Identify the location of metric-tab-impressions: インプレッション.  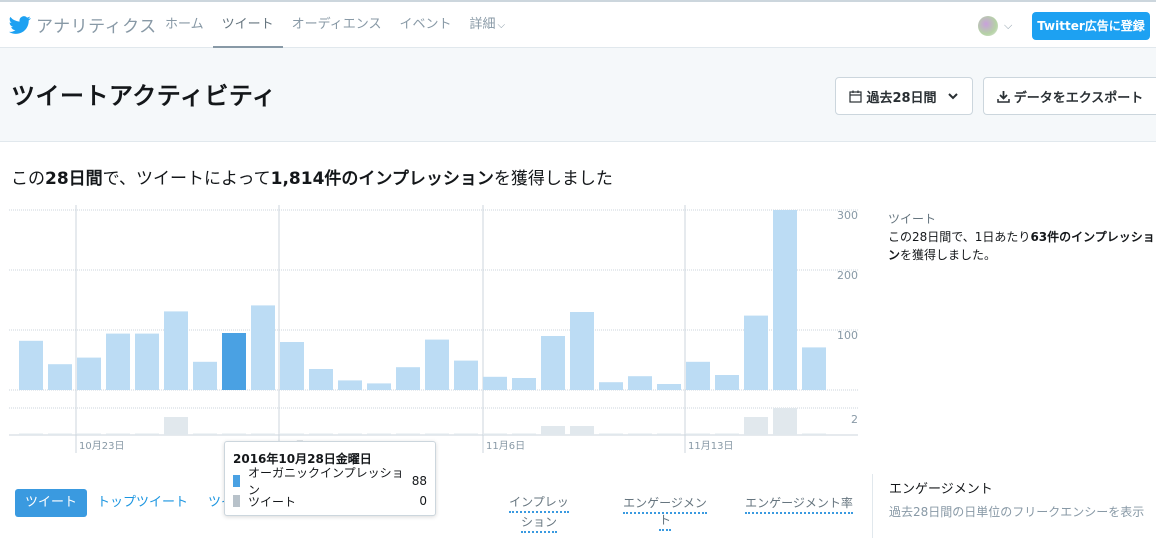
(539, 512).